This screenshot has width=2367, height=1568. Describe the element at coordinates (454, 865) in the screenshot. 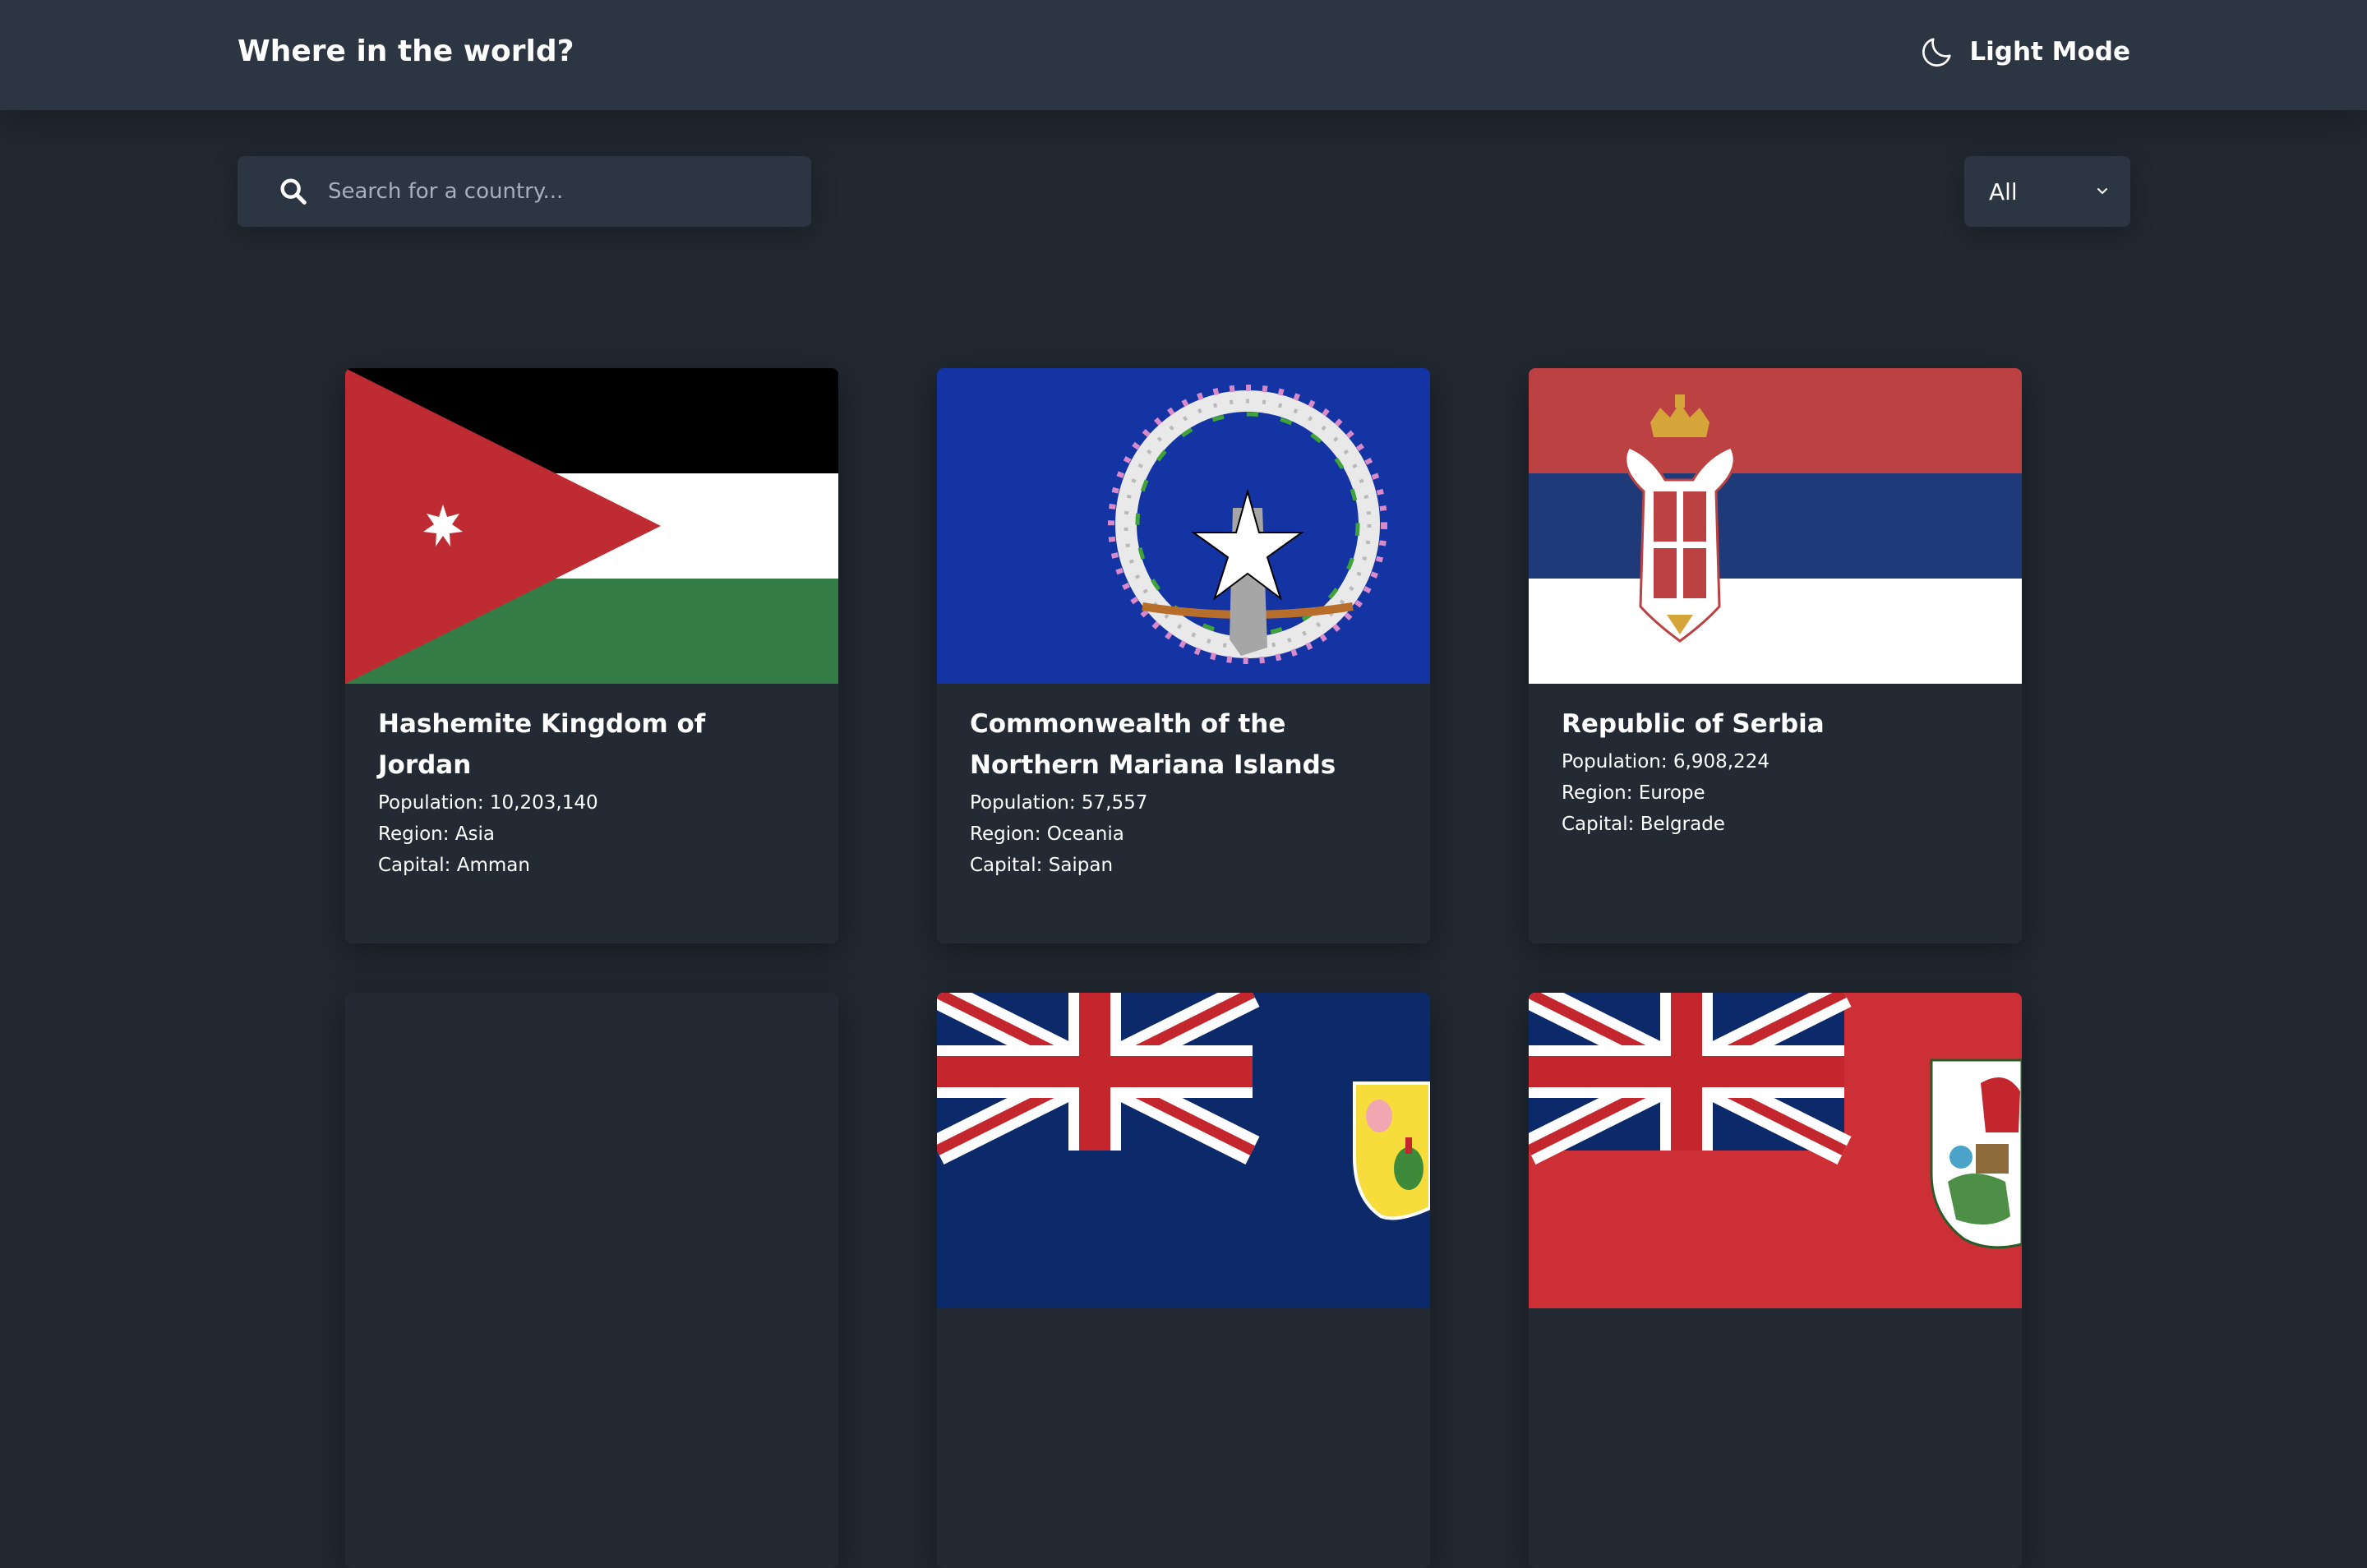

I see `country-capital: Capital: Amman` at that location.